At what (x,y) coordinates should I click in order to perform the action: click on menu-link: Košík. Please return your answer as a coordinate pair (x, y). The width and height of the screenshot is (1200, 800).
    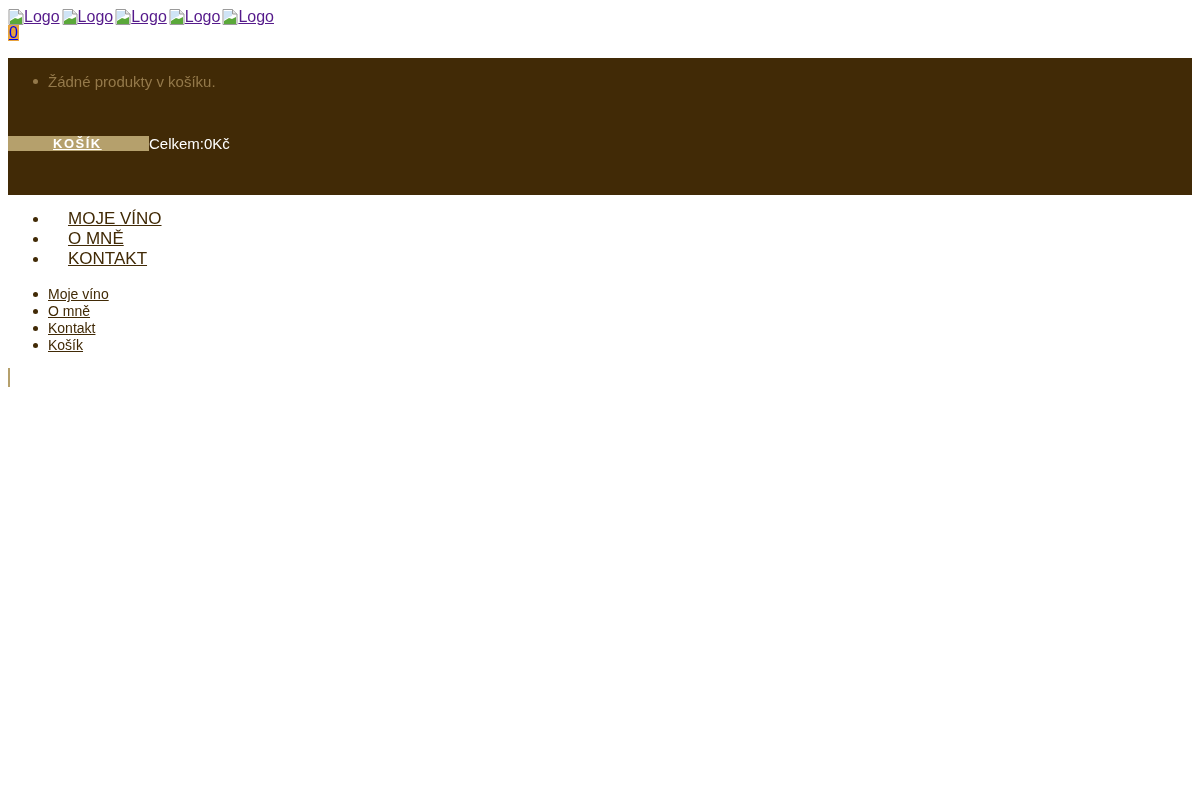
    Looking at the image, I should click on (65, 345).